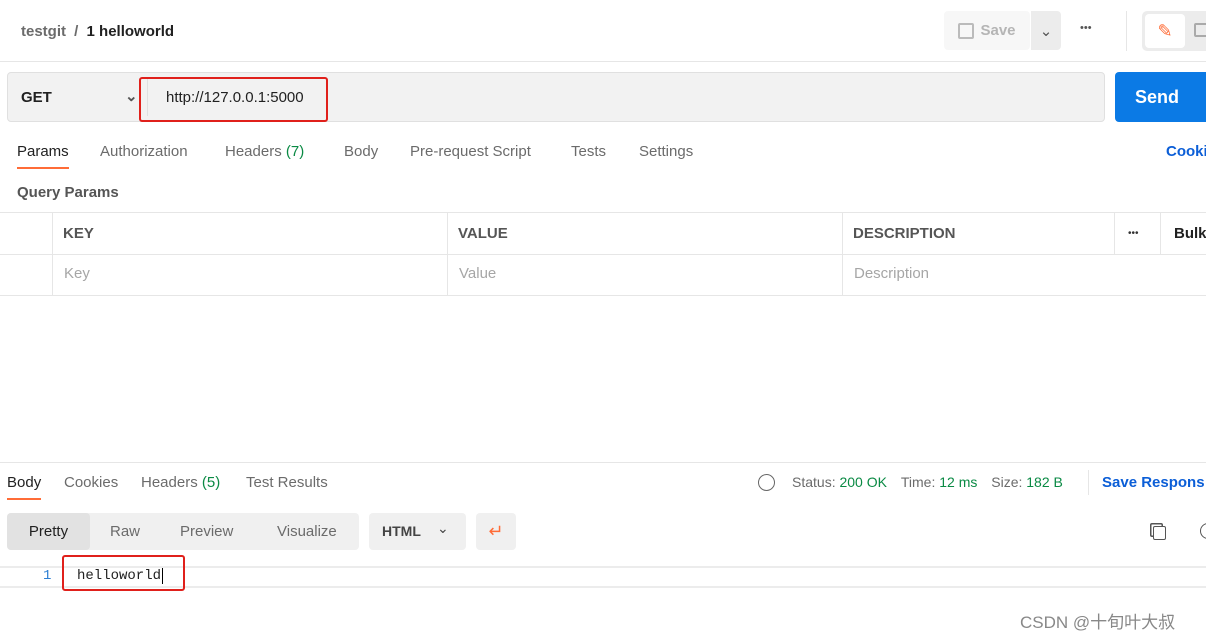 This screenshot has height=637, width=1206. I want to click on edit-pencil-button: ✎, so click(1165, 31).